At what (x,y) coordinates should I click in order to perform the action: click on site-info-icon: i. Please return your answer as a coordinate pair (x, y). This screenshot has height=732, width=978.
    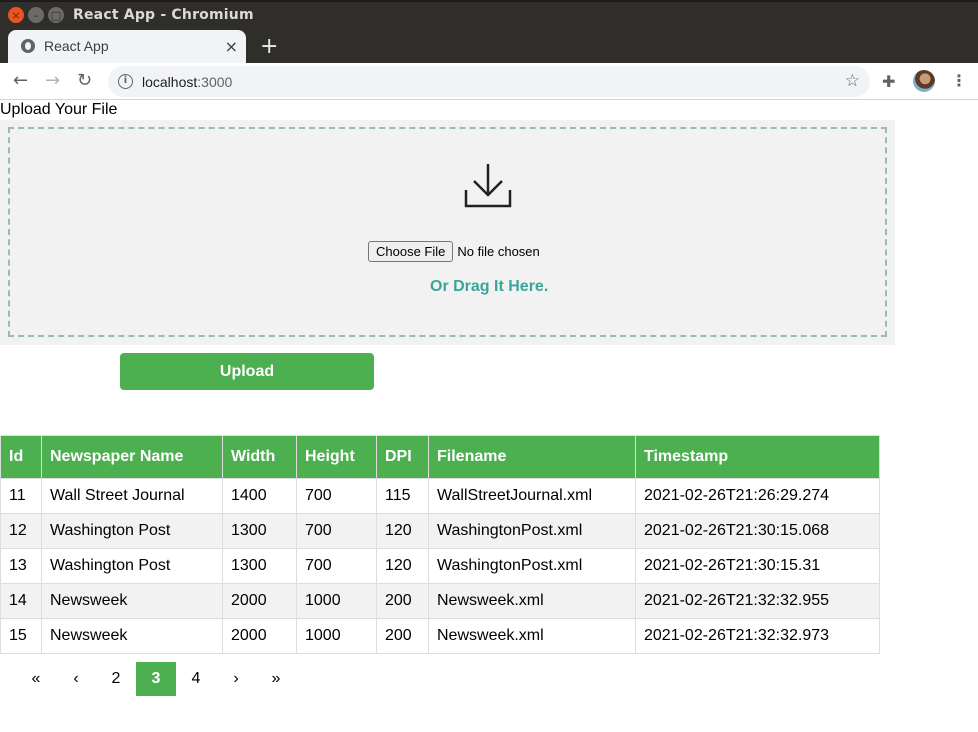
    Looking at the image, I should click on (125, 81).